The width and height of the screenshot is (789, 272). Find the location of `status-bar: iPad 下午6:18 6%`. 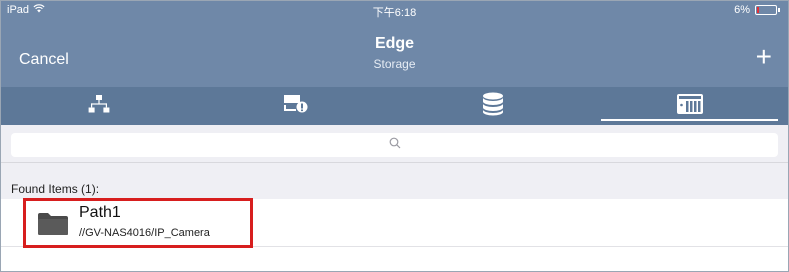

status-bar: iPad 下午6:18 6% is located at coordinates (394, 10).